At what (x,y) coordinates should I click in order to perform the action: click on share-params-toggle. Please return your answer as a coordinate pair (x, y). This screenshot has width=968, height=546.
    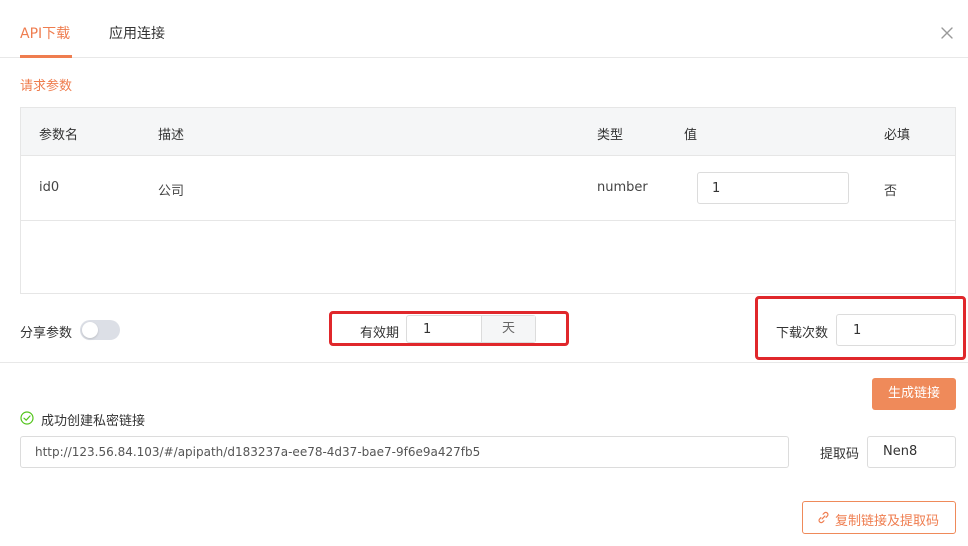
    Looking at the image, I should click on (100, 330).